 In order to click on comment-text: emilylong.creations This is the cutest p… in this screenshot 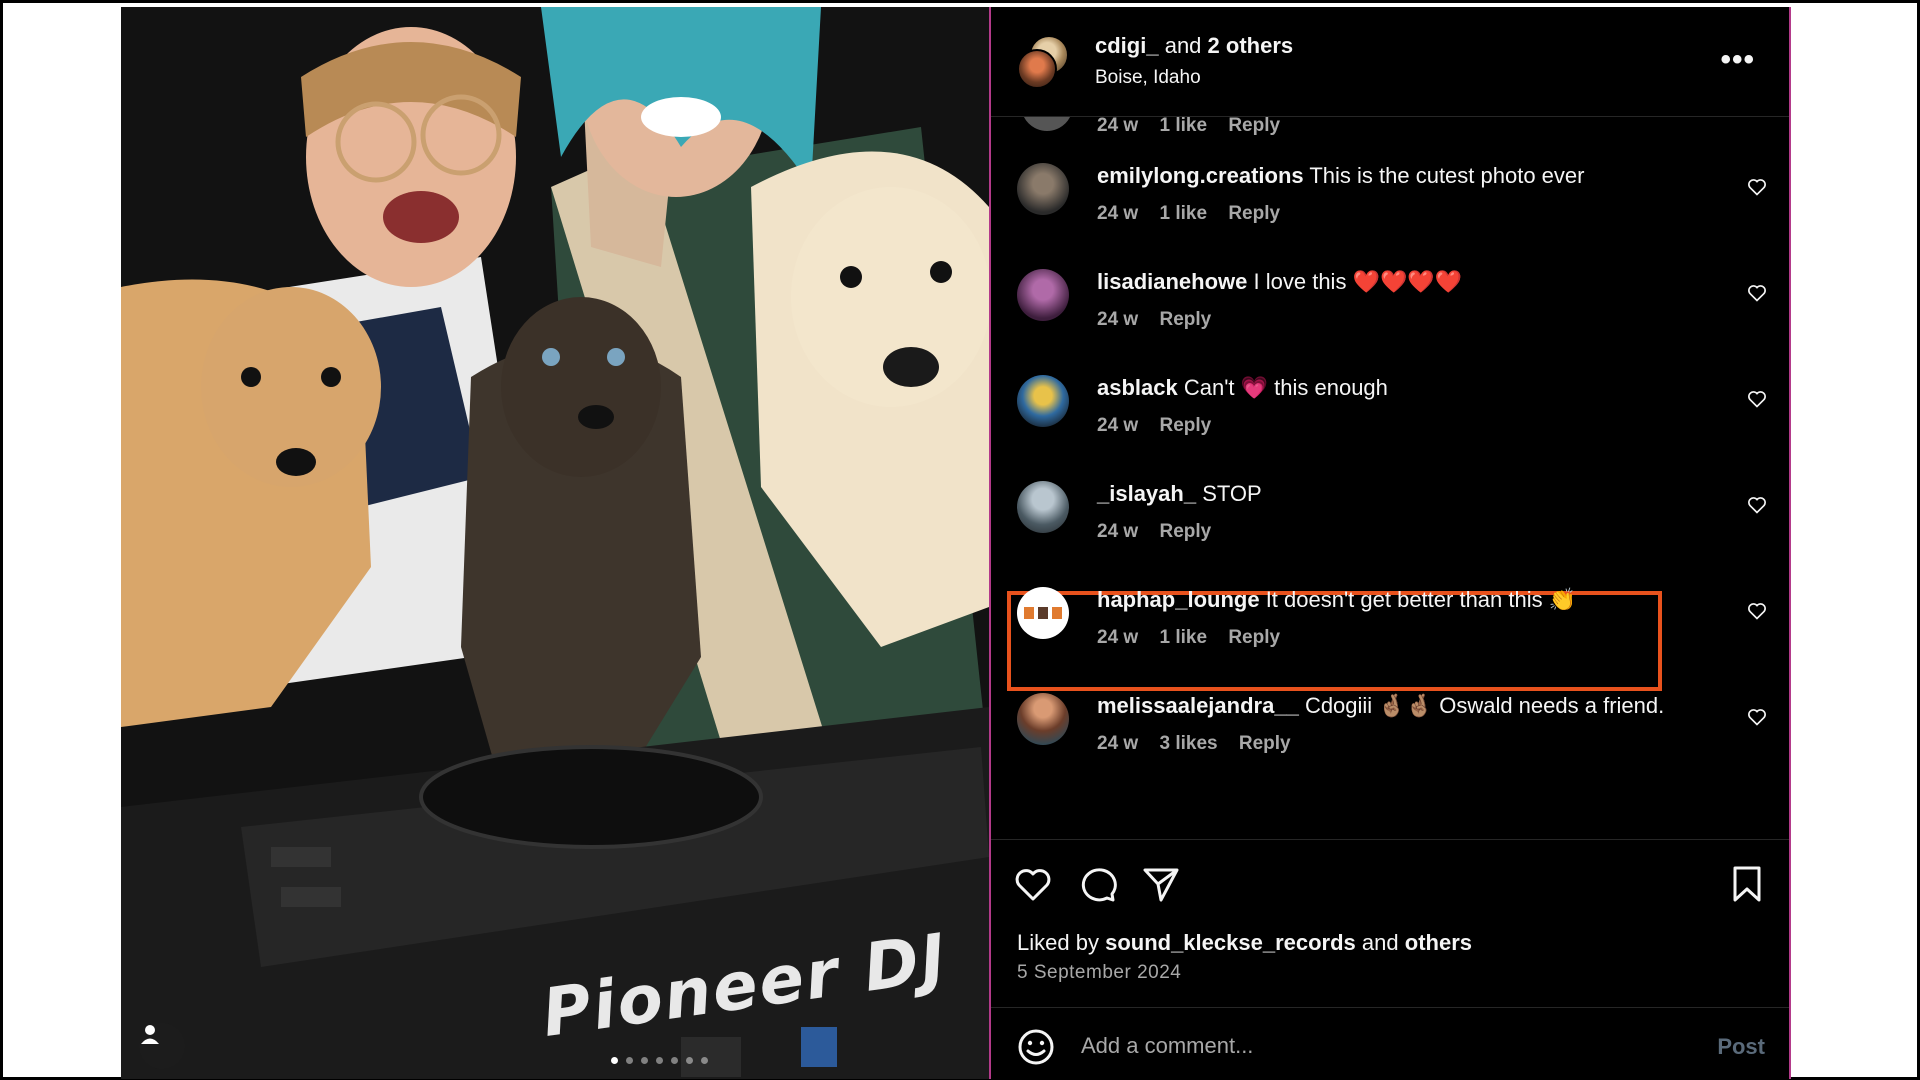, I will do `click(1340, 176)`.